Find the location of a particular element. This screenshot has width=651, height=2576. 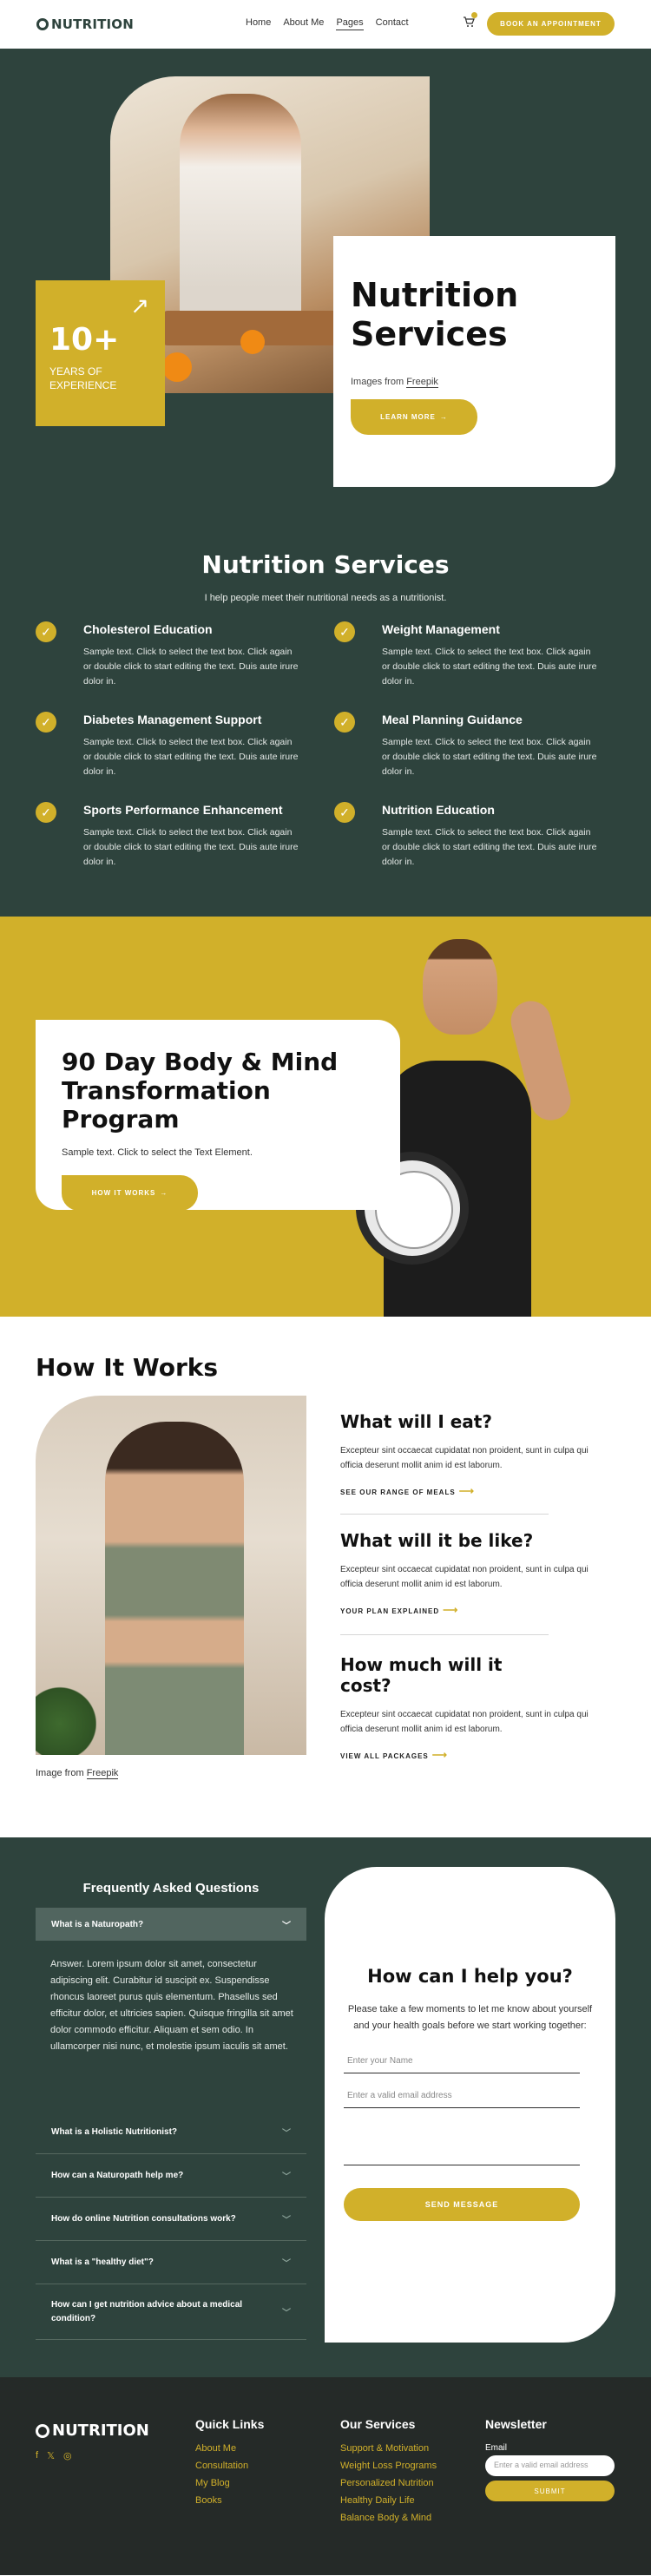

how-question: What will it be like? is located at coordinates (437, 1540).